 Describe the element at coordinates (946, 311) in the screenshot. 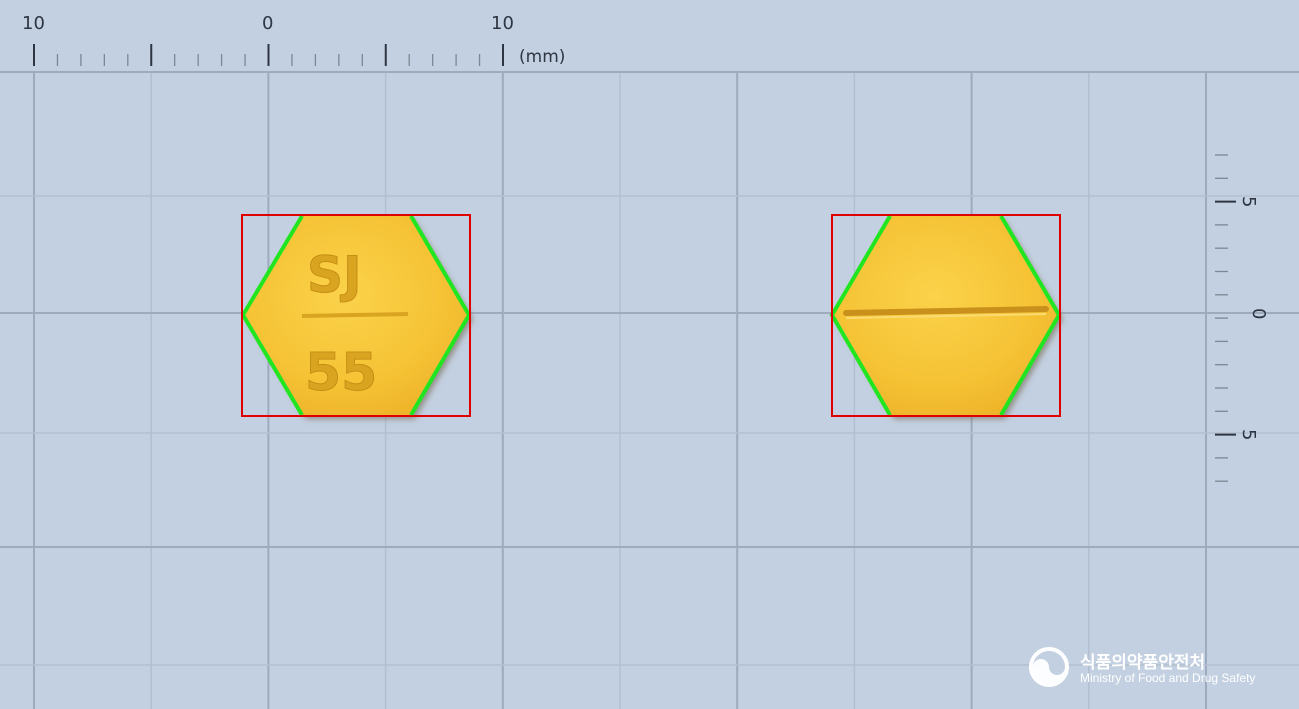

I see `pill-back-score-line` at that location.